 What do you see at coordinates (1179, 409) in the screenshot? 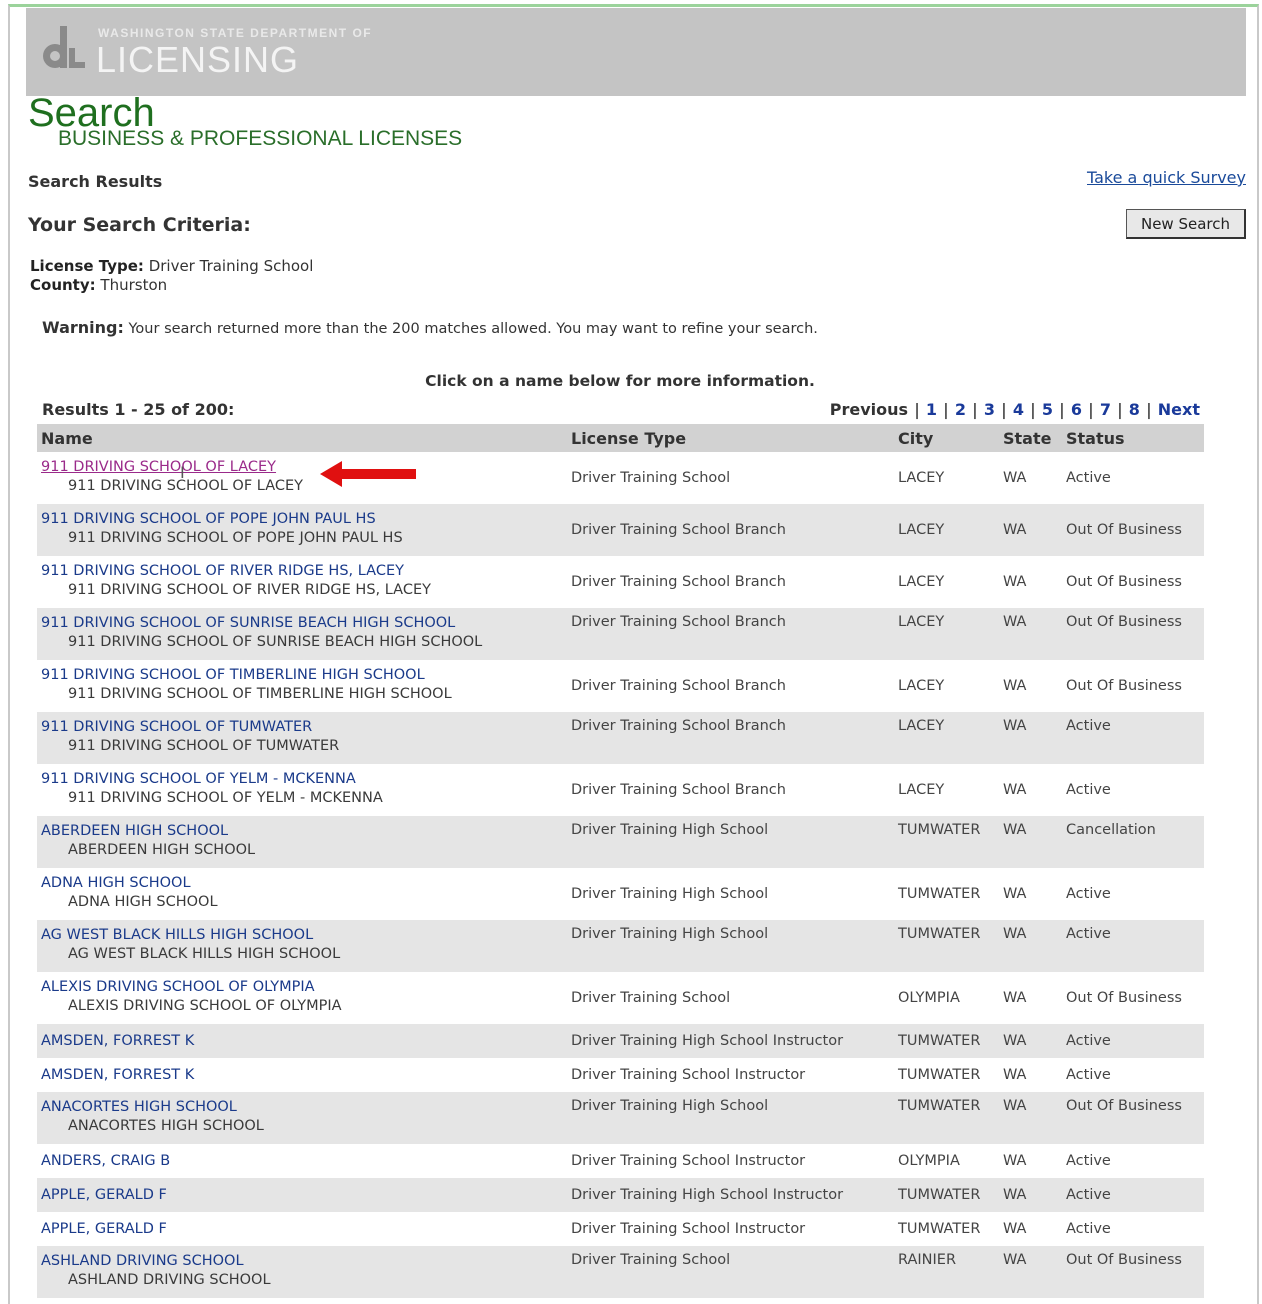
I see `pager-next: Next` at bounding box center [1179, 409].